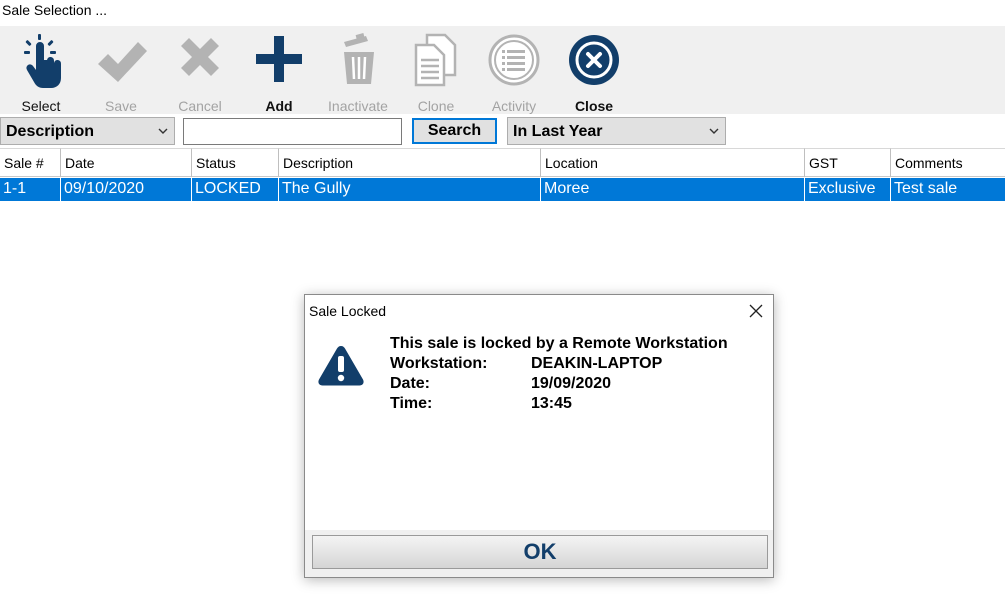  Describe the element at coordinates (122, 62) in the screenshot. I see `check-icon` at that location.